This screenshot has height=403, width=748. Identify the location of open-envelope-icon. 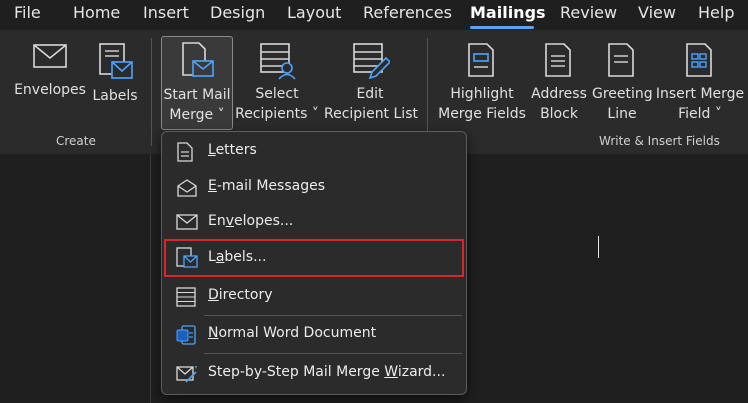
(187, 188).